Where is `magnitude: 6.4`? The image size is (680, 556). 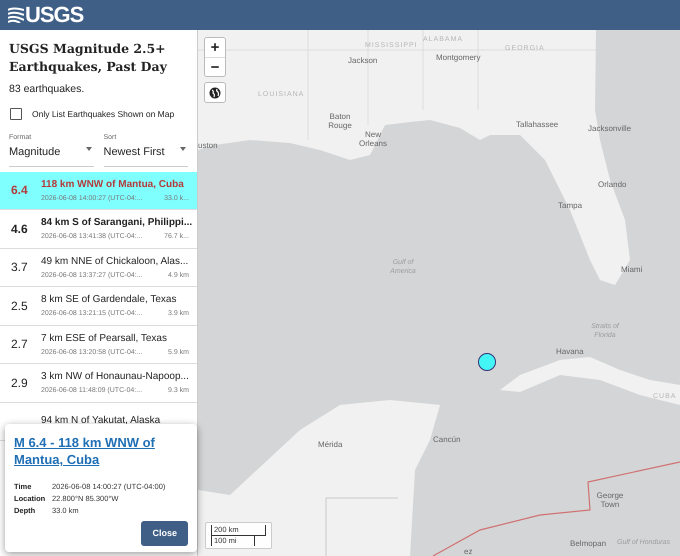
magnitude: 6.4 is located at coordinates (20, 191).